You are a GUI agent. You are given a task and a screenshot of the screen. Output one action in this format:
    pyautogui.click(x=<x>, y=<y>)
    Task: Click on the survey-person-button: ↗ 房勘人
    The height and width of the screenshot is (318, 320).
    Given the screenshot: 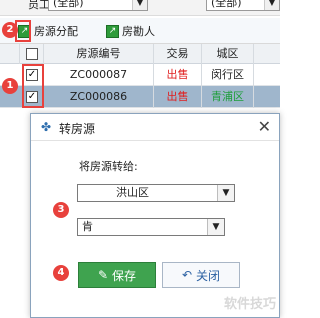 What is the action you would take?
    pyautogui.click(x=130, y=31)
    